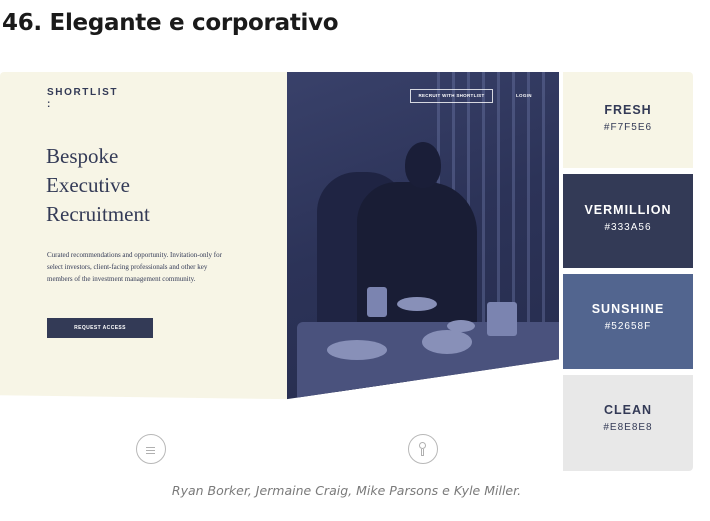 This screenshot has height=521, width=710. What do you see at coordinates (628, 410) in the screenshot?
I see `swatch-name: CLEAN` at bounding box center [628, 410].